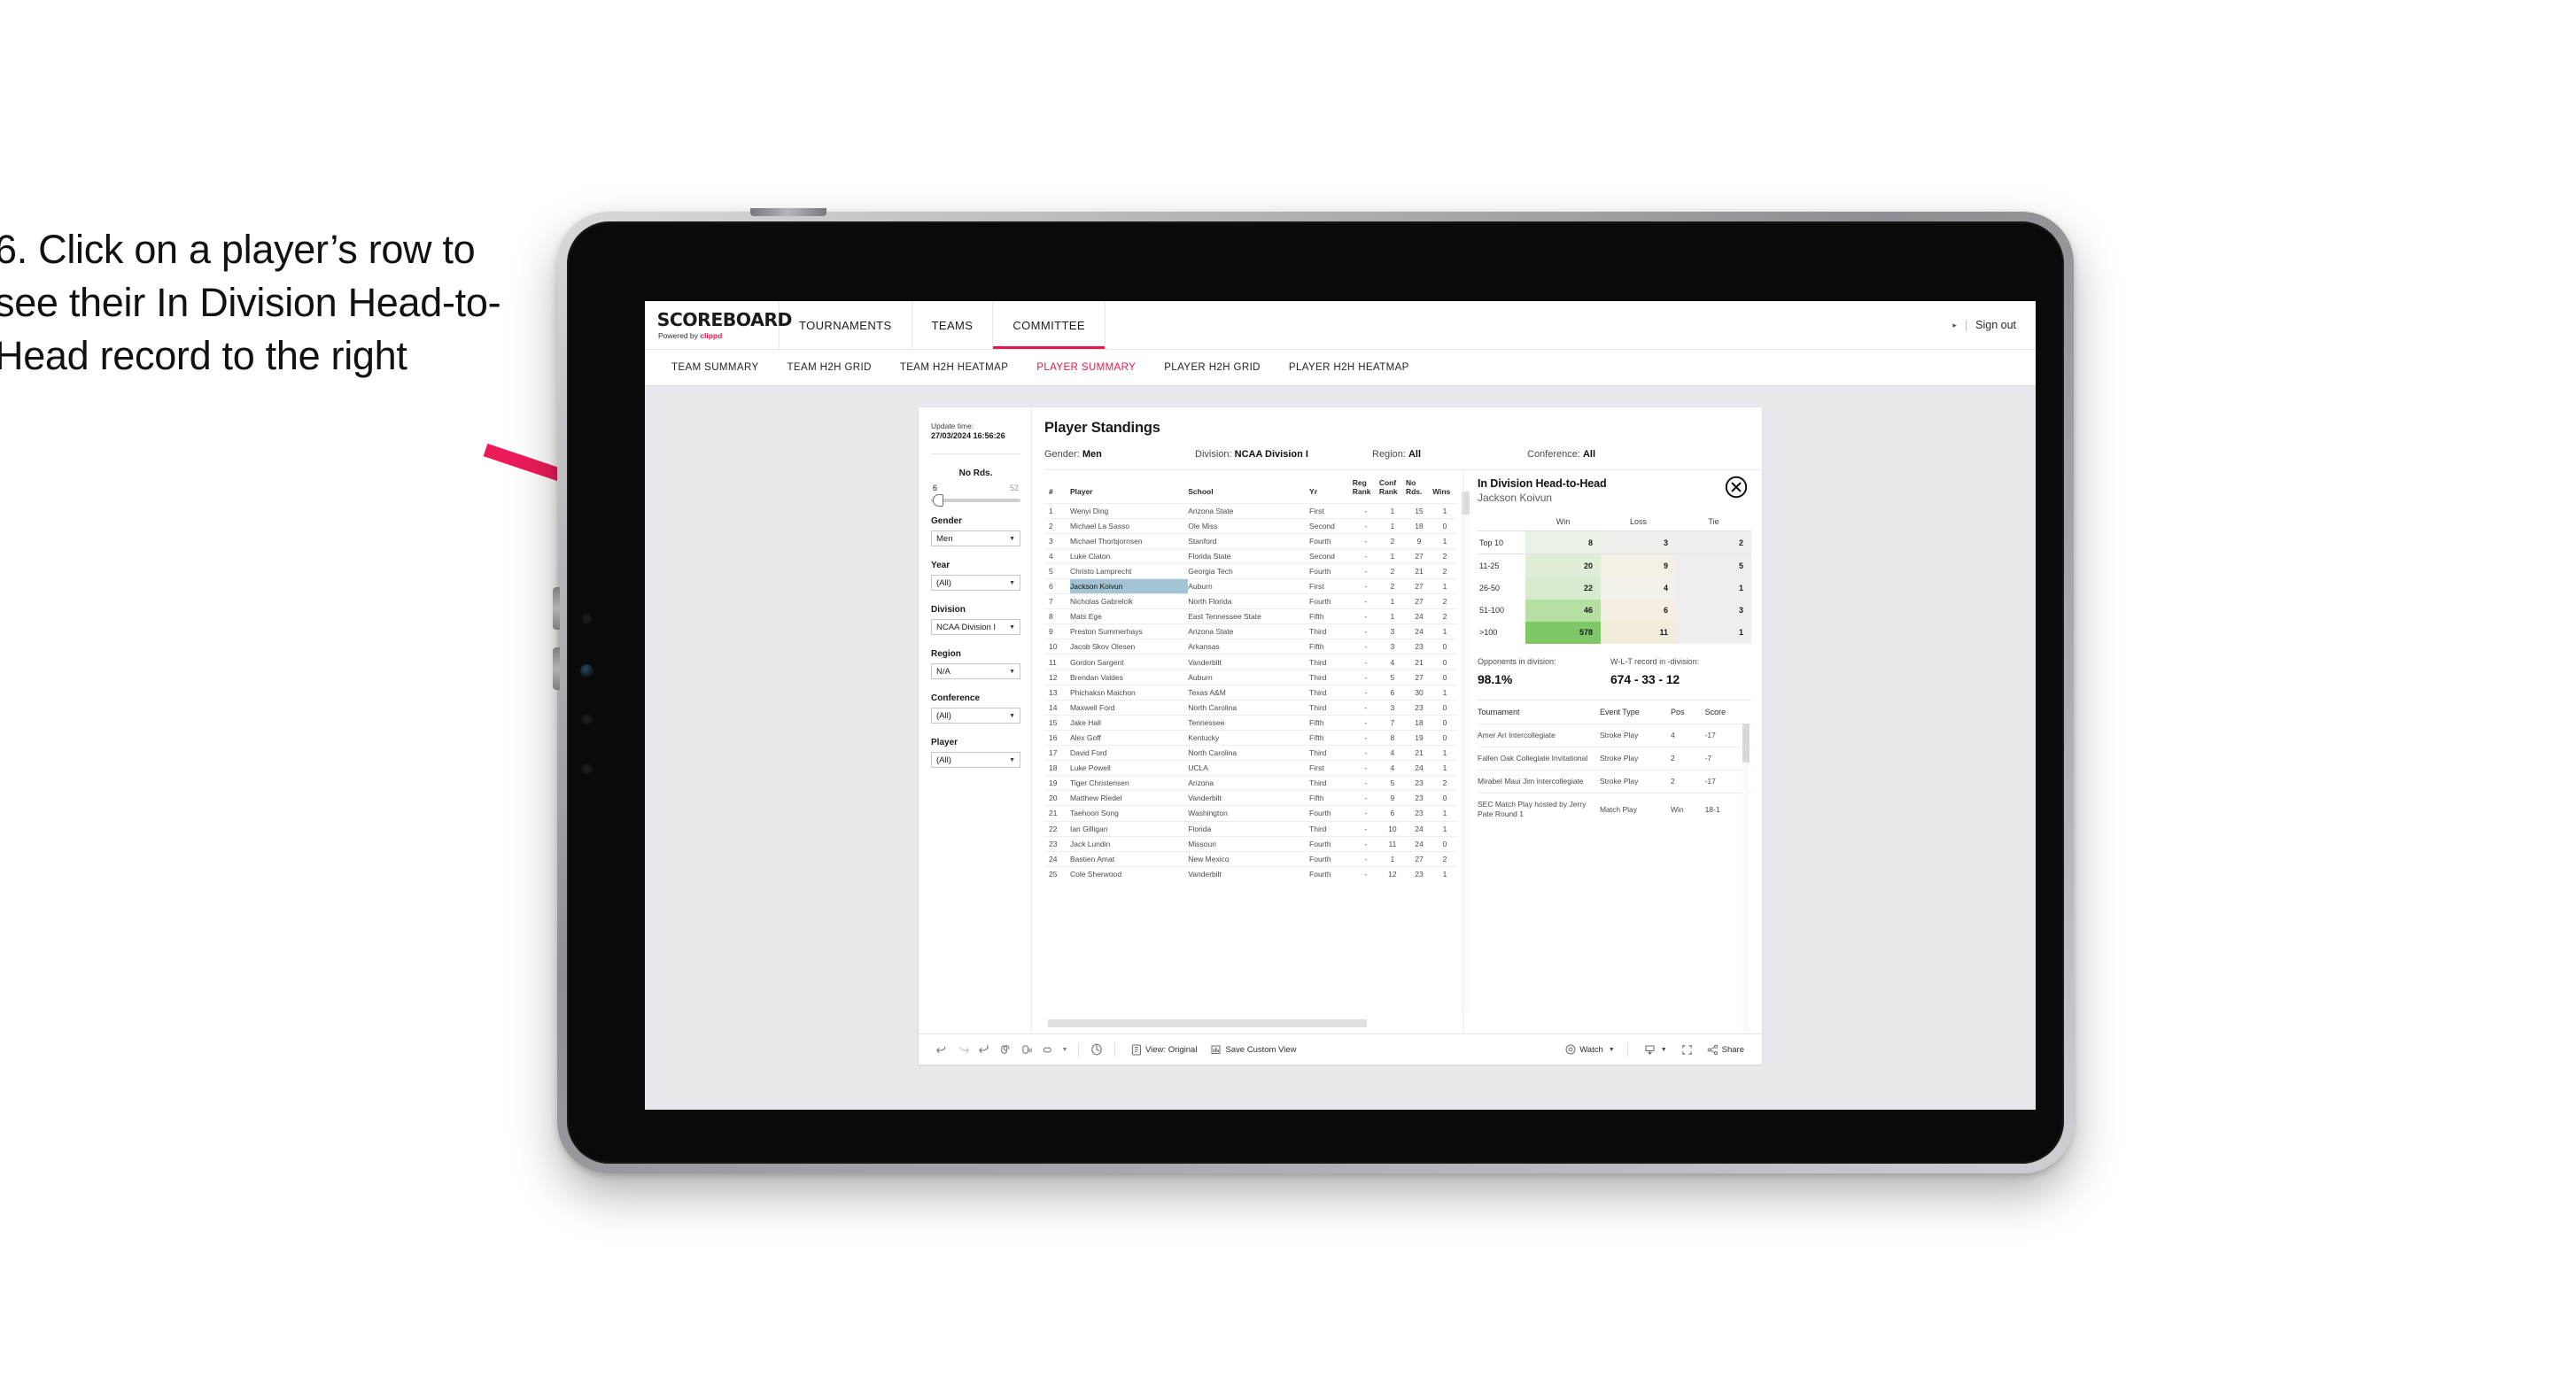 The height and width of the screenshot is (1386, 2576). What do you see at coordinates (975, 539) in the screenshot?
I see `filter-gender-select: Men ▼` at bounding box center [975, 539].